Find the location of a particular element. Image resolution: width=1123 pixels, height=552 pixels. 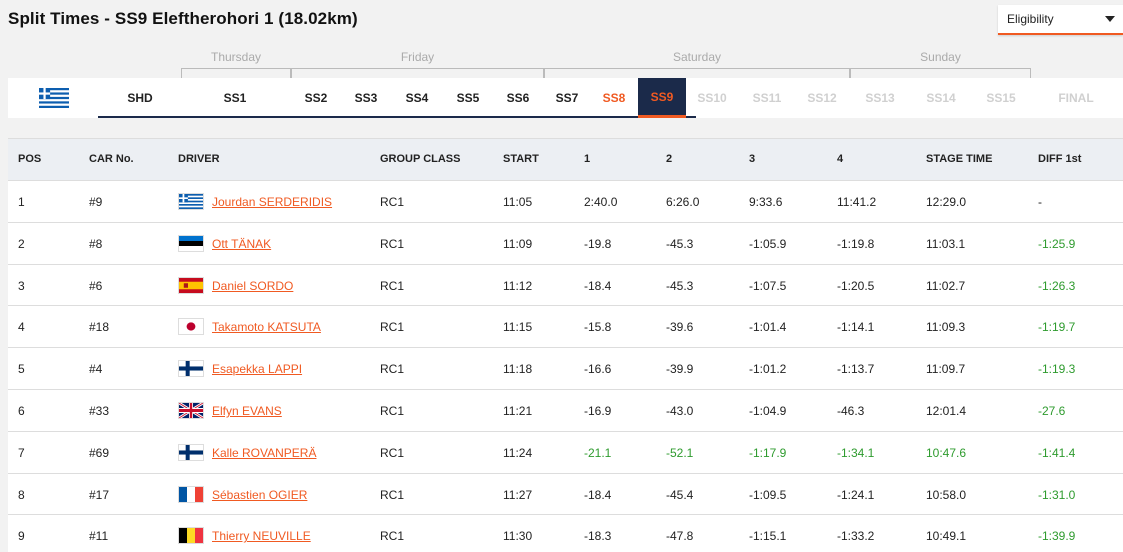

col-driver: DRIVER is located at coordinates (199, 159).